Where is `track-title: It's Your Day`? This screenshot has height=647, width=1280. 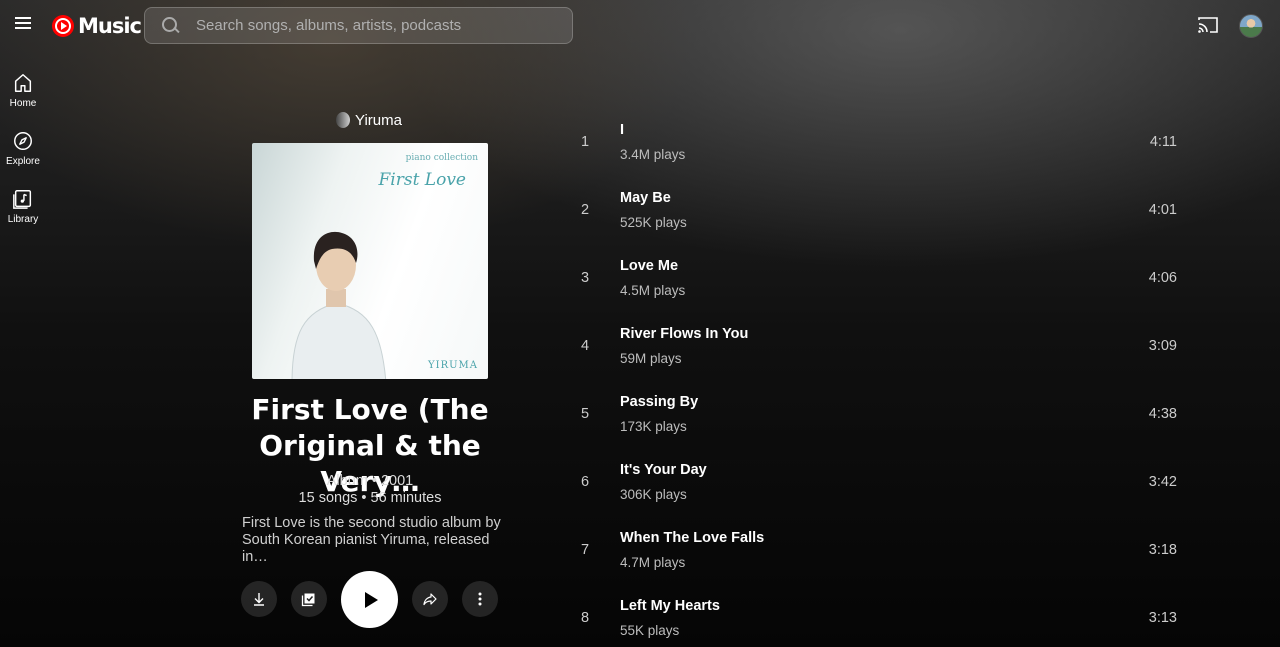 track-title: It's Your Day is located at coordinates (663, 470).